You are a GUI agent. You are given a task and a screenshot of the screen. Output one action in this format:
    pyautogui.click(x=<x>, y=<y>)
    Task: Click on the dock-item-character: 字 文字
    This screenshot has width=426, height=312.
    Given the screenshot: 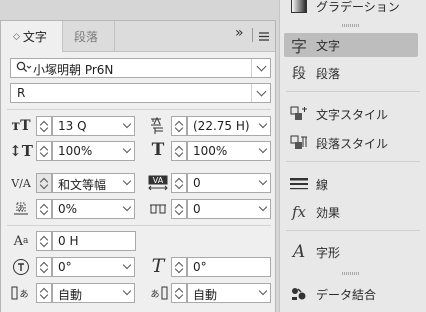 What is the action you would take?
    pyautogui.click(x=351, y=45)
    